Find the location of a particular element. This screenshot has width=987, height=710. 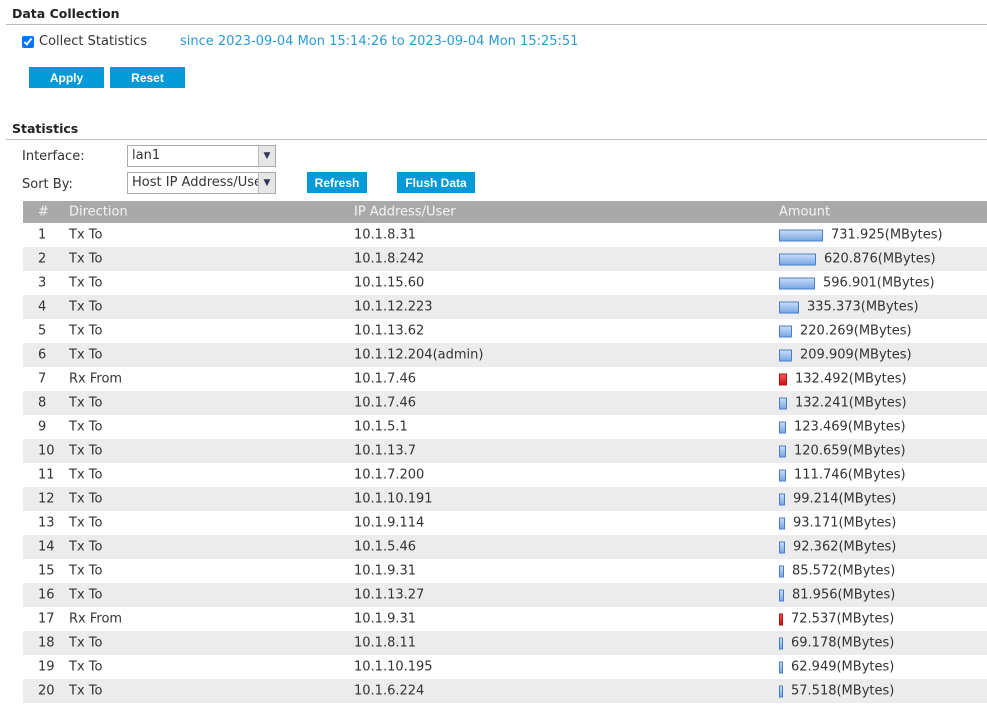

flush-data-button: Flush Data is located at coordinates (436, 182).